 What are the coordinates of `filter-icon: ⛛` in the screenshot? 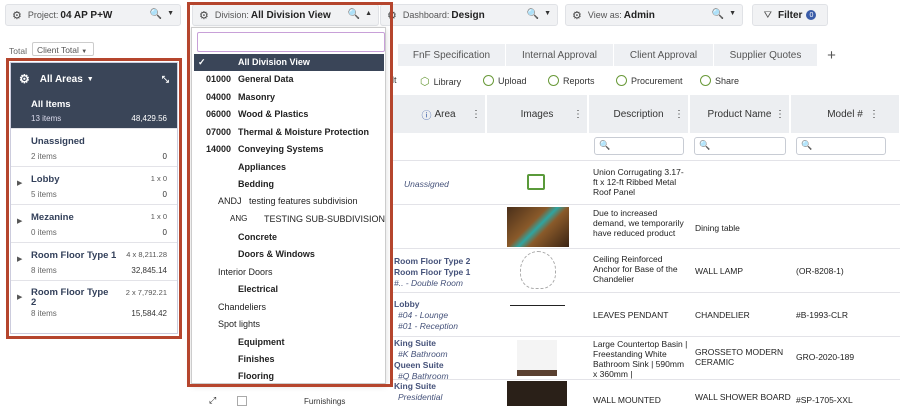 It's located at (767, 15).